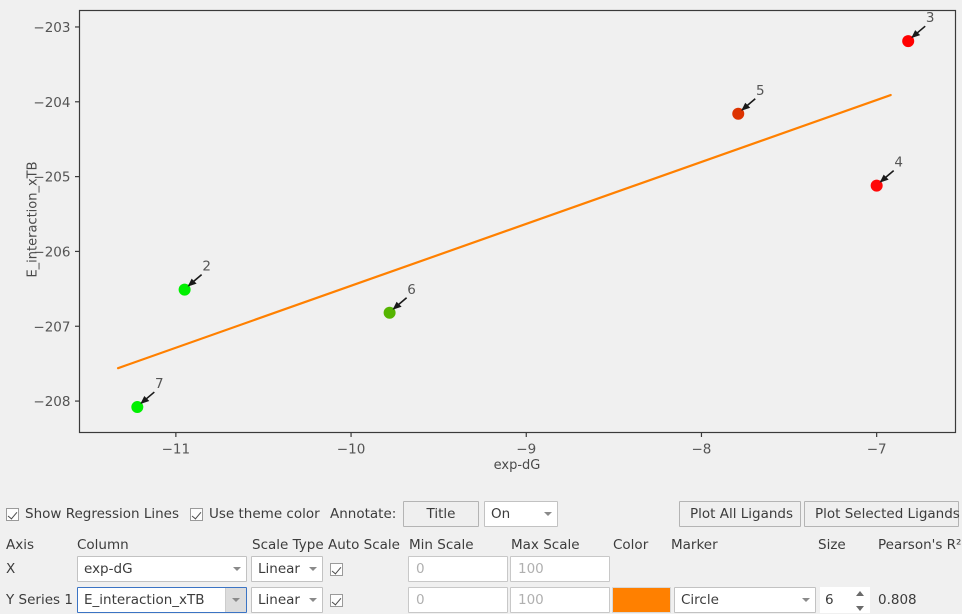 Image resolution: width=962 pixels, height=614 pixels. What do you see at coordinates (411, 290) in the screenshot?
I see `data-point-label: 6` at bounding box center [411, 290].